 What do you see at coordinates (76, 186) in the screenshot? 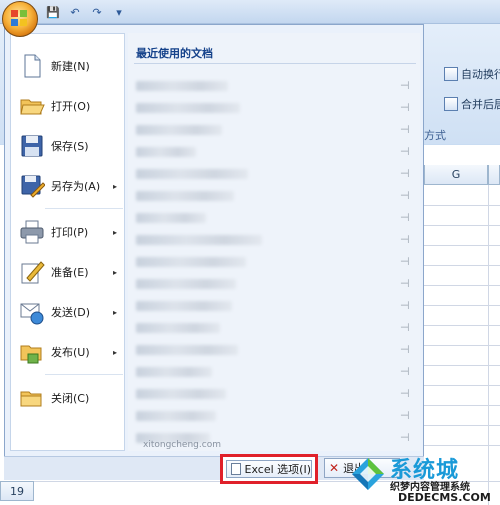
I see `menu-item-label: 另存为(A)` at bounding box center [76, 186].